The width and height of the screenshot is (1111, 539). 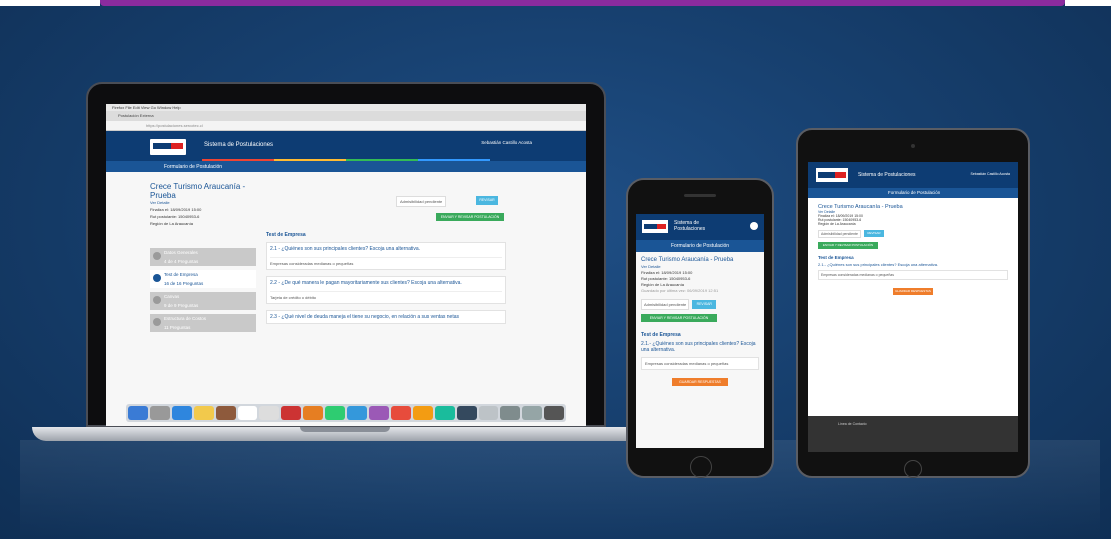 I want to click on phone-app-title: Sistema de Postulaciones, so click(x=690, y=226).